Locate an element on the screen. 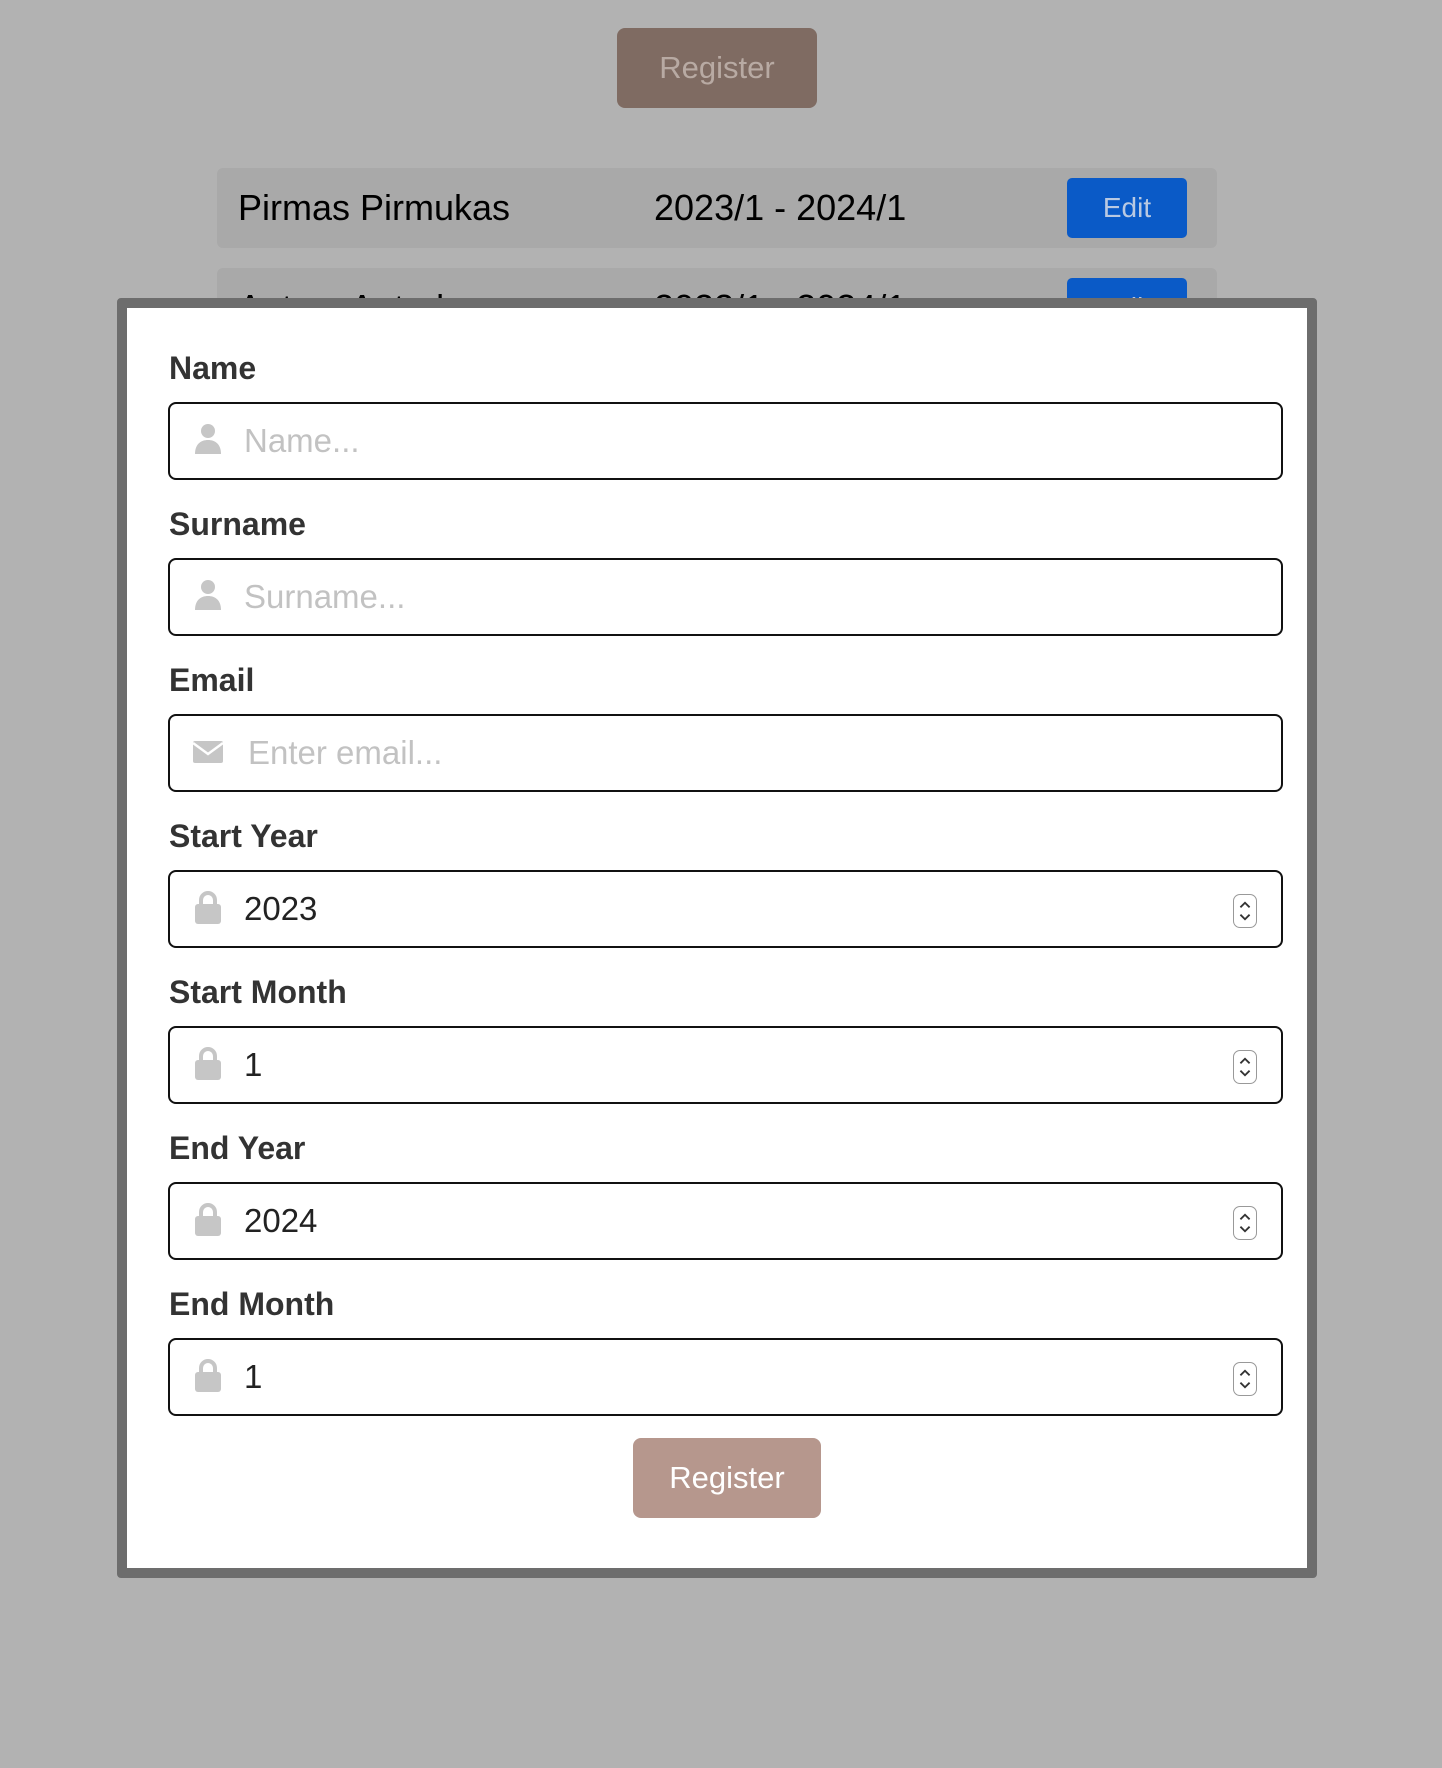 Image resolution: width=1442 pixels, height=1768 pixels. name-label: Name is located at coordinates (213, 368).